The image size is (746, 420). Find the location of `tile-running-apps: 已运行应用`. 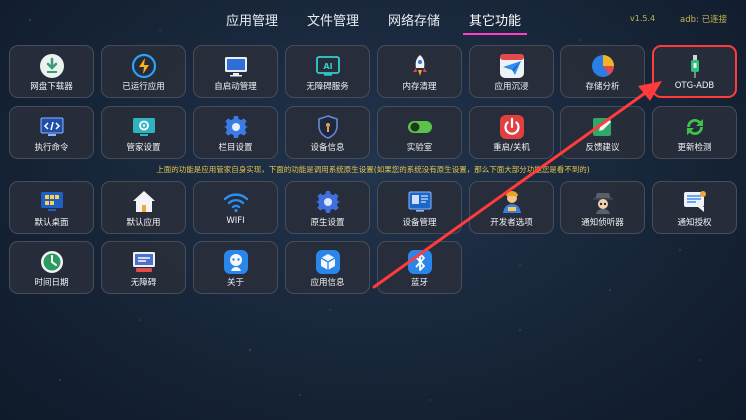

tile-running-apps: 已运行应用 is located at coordinates (143, 71).